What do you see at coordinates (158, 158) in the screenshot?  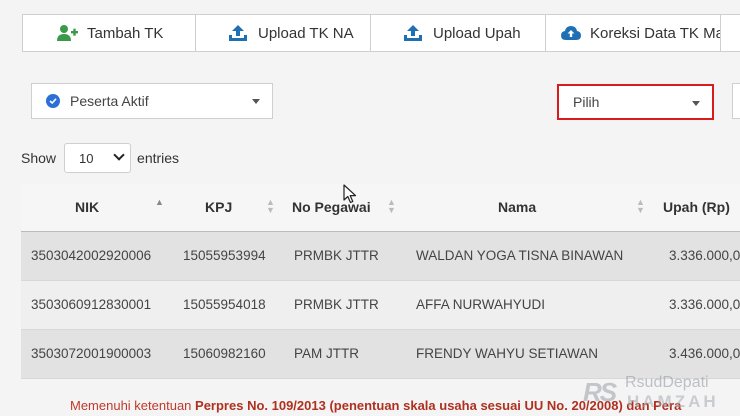 I see `entries-label: entries` at bounding box center [158, 158].